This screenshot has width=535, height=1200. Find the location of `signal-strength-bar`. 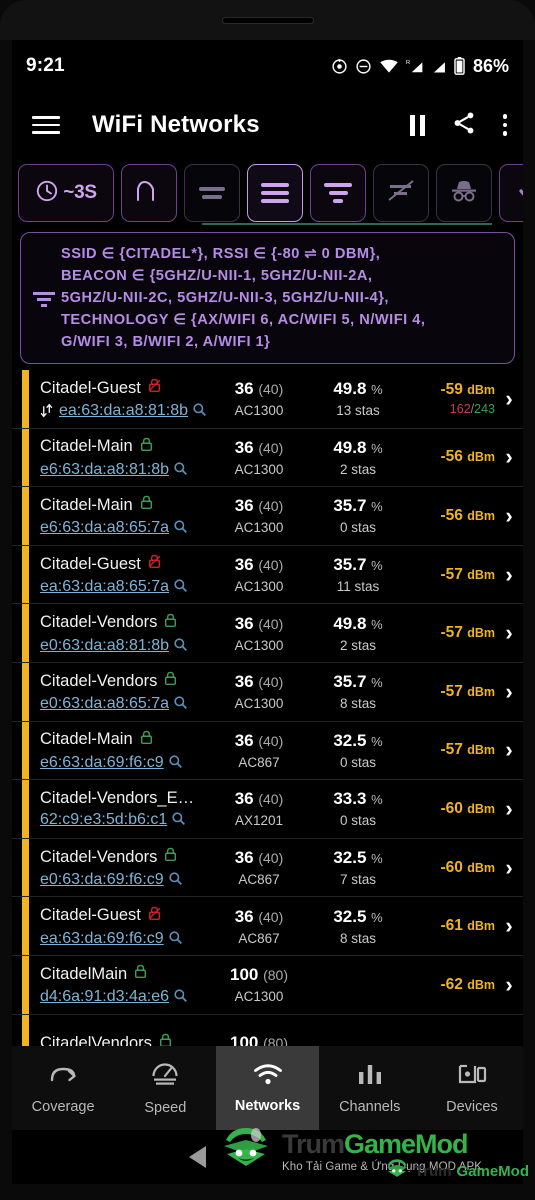

signal-strength-bar is located at coordinates (25, 926).